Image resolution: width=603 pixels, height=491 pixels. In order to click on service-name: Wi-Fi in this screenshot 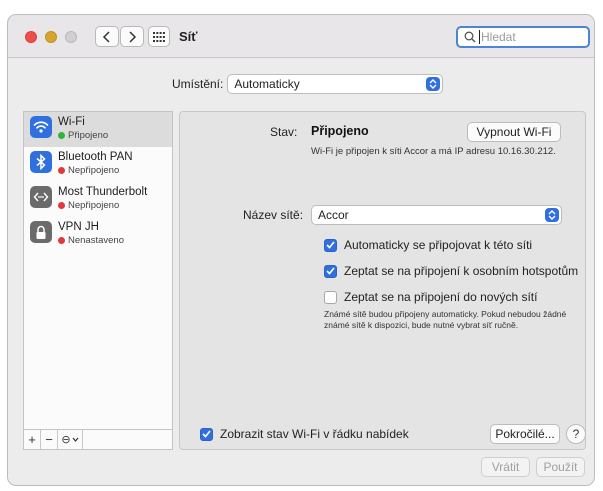, I will do `click(71, 122)`.